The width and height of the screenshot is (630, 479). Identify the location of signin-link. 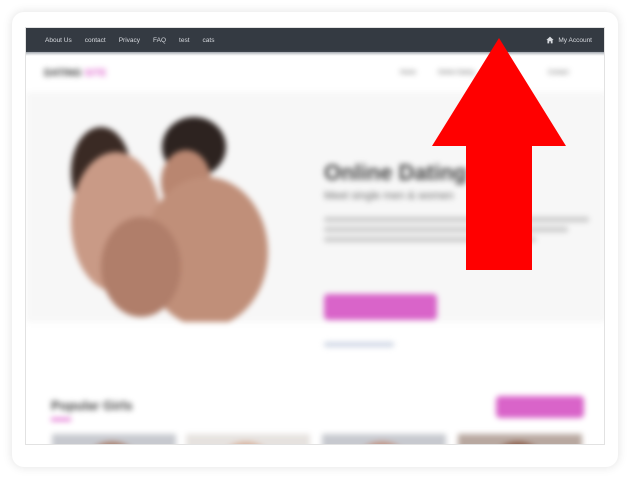
(359, 344).